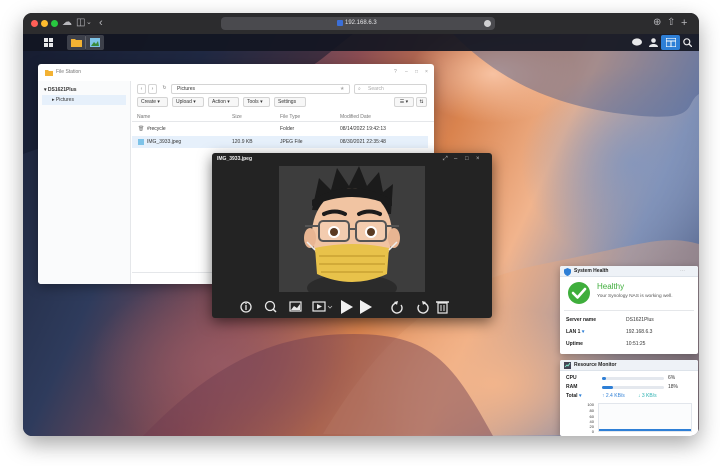 This screenshot has height=466, width=720. I want to click on tree-item-pictures: ▸ Pictures, so click(84, 100).